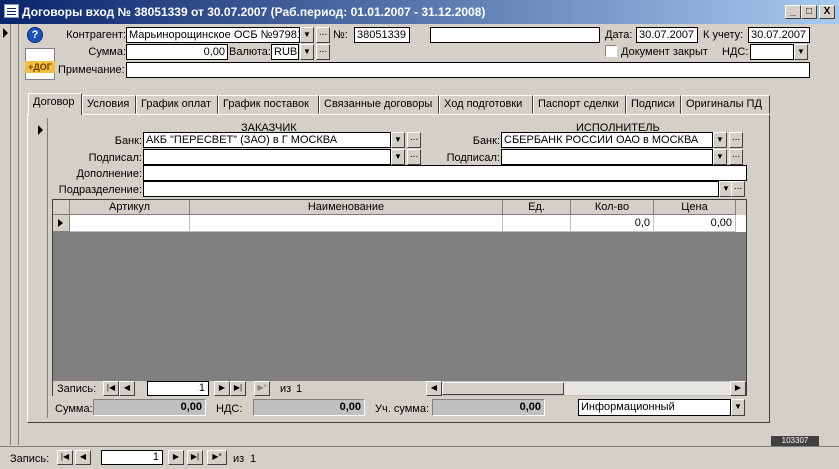 This screenshot has height=469, width=839. I want to click on closed-checkbox, so click(611, 51).